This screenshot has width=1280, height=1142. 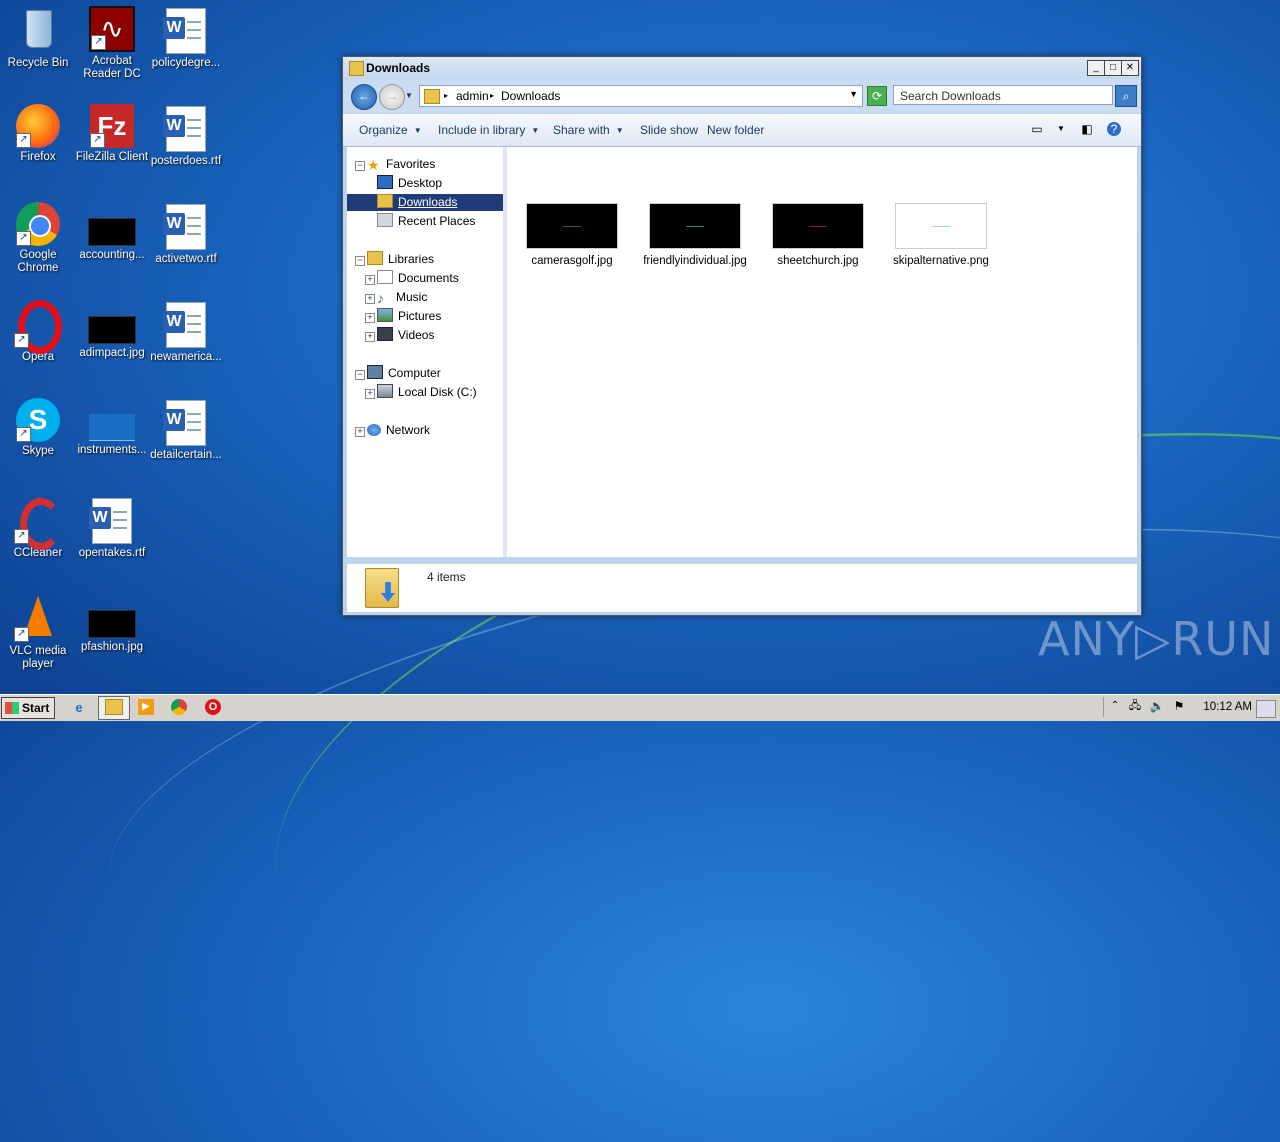 What do you see at coordinates (360, 375) in the screenshot?
I see `collapse-computer-icon: −` at bounding box center [360, 375].